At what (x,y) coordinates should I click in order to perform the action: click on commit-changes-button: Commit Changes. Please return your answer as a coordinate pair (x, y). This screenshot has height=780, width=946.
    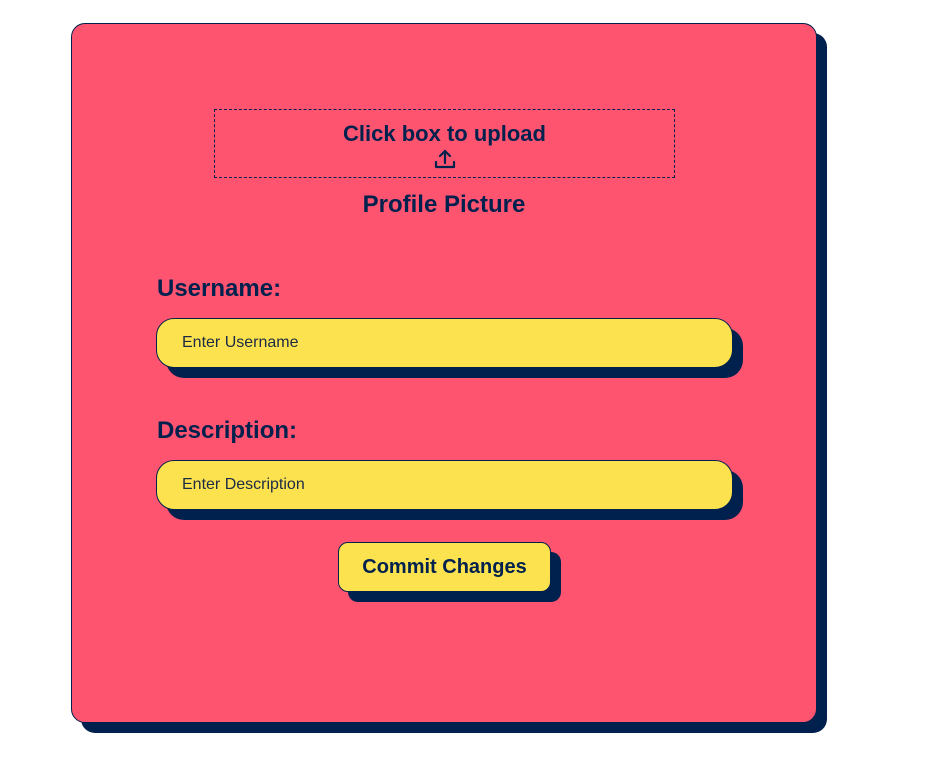
    Looking at the image, I should click on (444, 567).